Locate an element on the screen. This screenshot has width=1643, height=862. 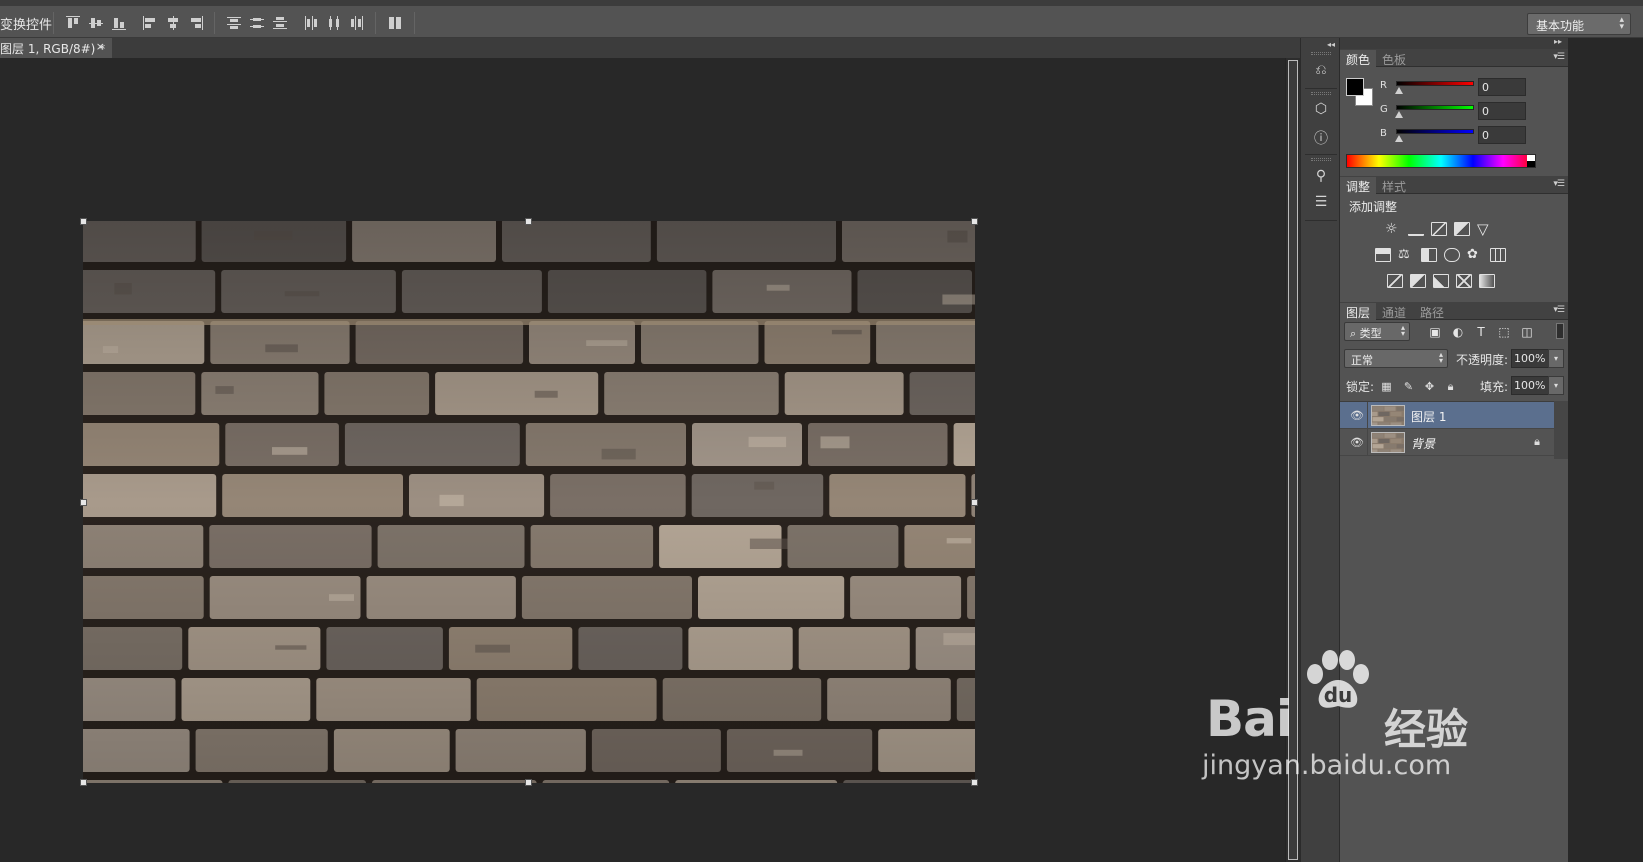
layer-name: 背景 is located at coordinates (1423, 443).